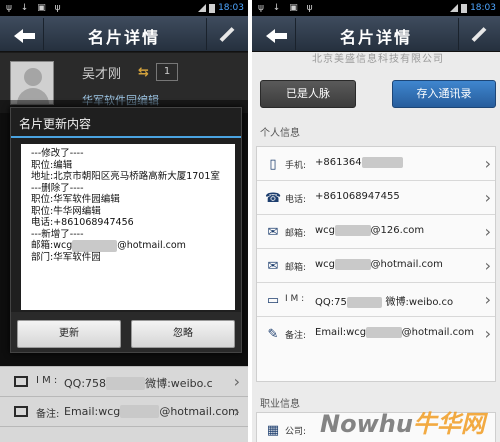 The height and width of the screenshot is (442, 500). I want to click on note-icon, so click(21, 411).